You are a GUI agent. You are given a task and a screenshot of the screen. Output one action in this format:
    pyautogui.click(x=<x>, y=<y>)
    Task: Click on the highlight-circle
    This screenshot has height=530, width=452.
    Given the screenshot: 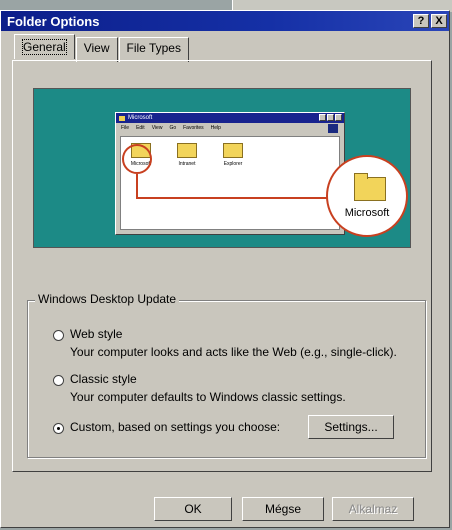 What is the action you would take?
    pyautogui.click(x=137, y=159)
    